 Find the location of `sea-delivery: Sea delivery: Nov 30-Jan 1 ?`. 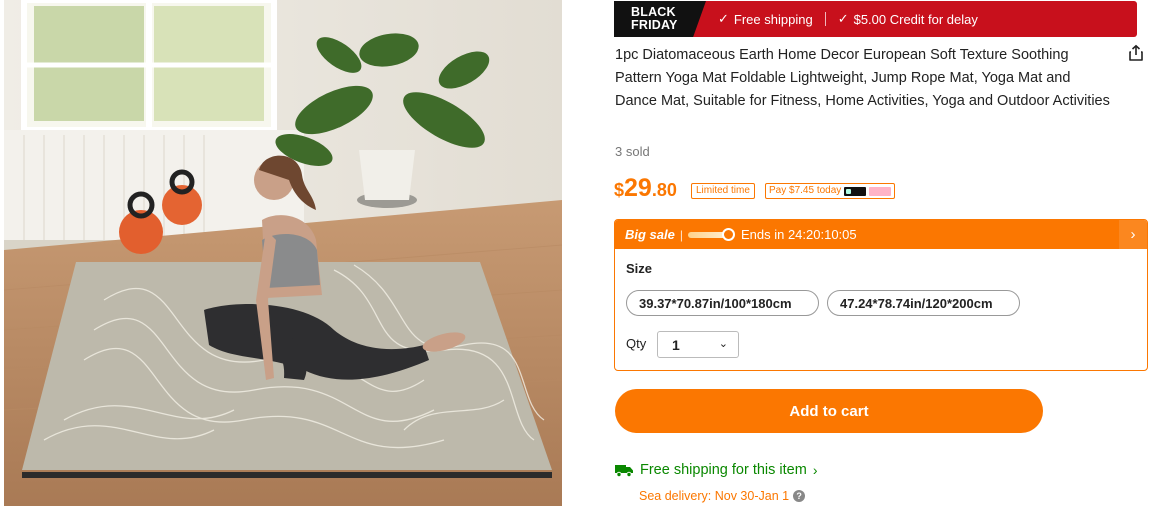

sea-delivery: Sea delivery: Nov 30-Jan 1 ? is located at coordinates (722, 496).